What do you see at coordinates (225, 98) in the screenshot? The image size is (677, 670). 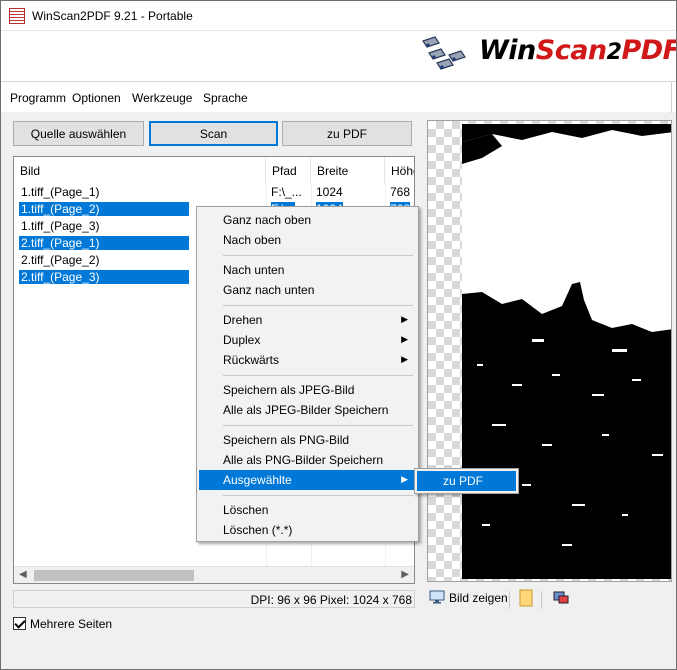 I see `menu-sprache: Sprache` at bounding box center [225, 98].